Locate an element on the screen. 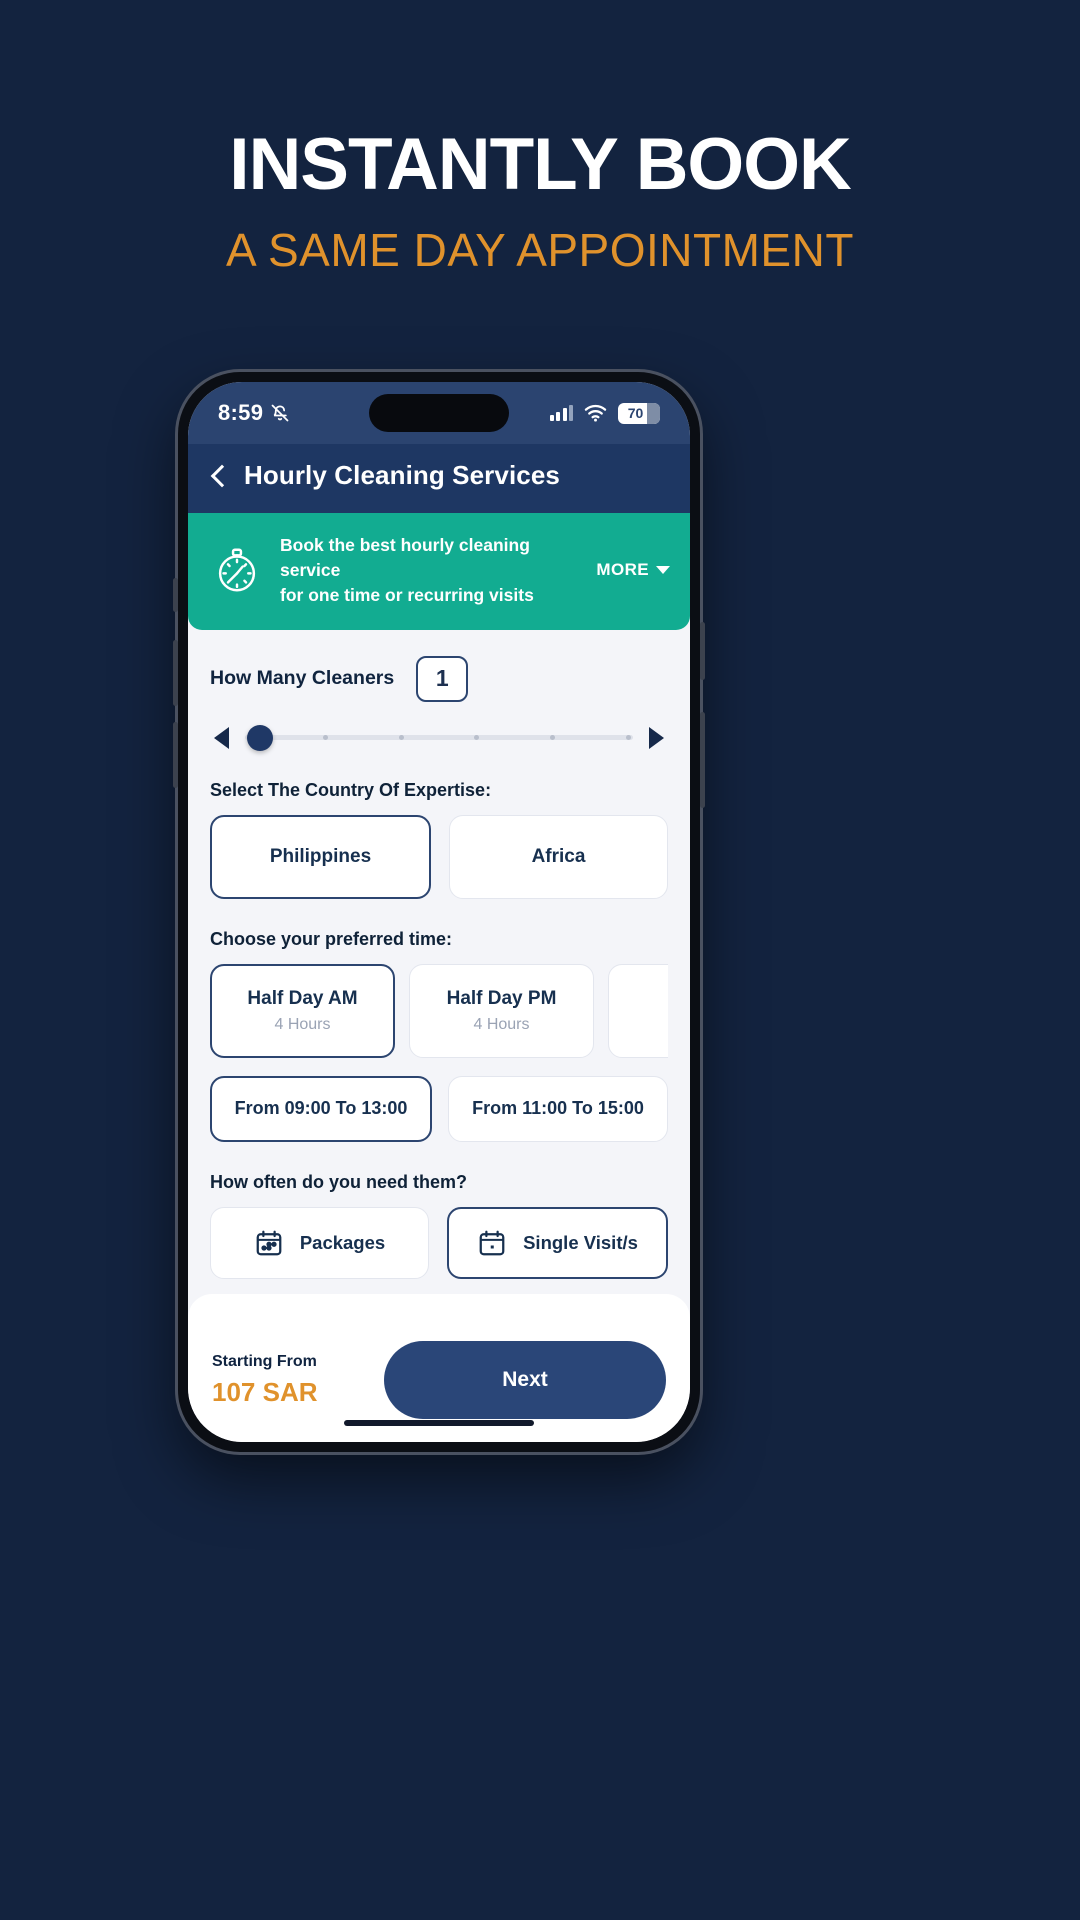 This screenshot has height=1920, width=1080. phone-volume-up-button is located at coordinates (175, 673).